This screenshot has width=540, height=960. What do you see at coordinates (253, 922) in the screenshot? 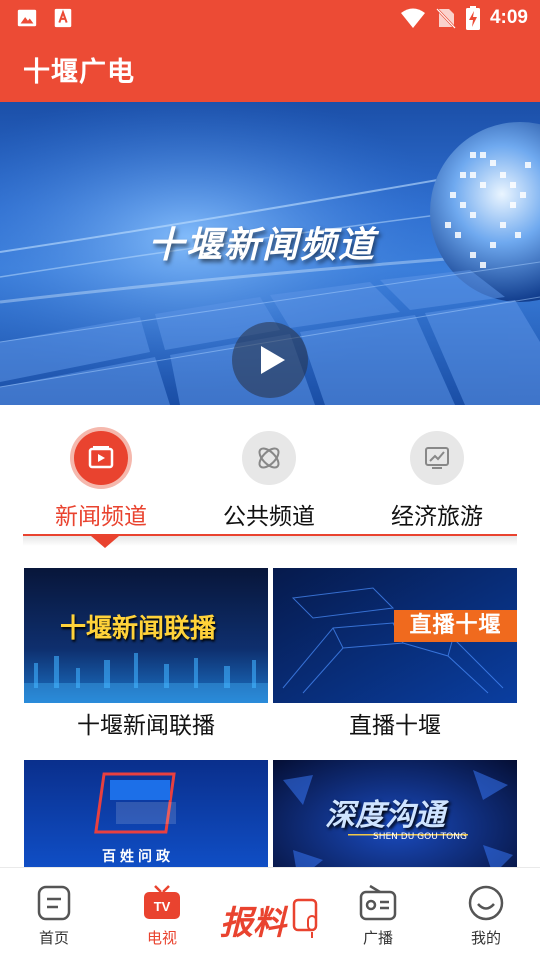
I see `report-label: 报料` at bounding box center [253, 922].